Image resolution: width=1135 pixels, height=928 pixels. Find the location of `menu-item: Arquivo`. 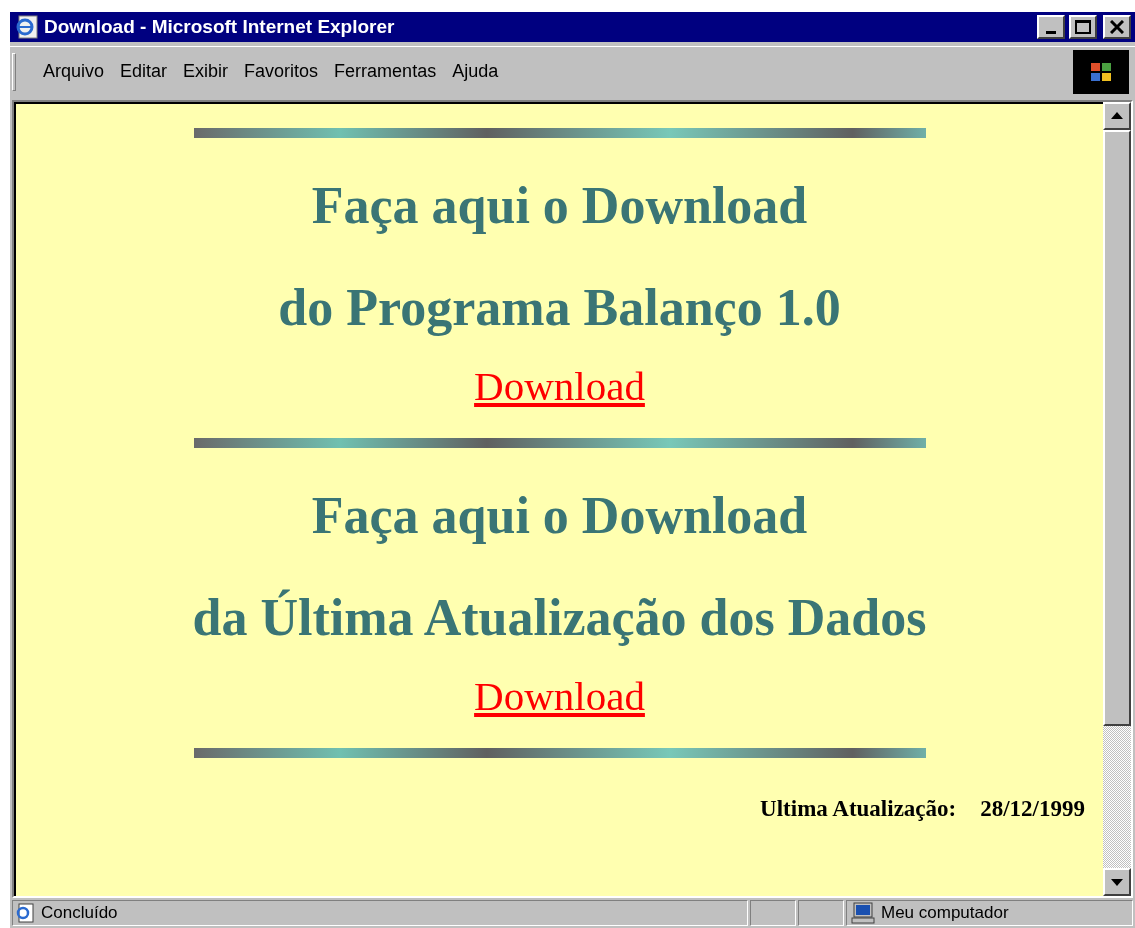

menu-item: Arquivo is located at coordinates (74, 71).